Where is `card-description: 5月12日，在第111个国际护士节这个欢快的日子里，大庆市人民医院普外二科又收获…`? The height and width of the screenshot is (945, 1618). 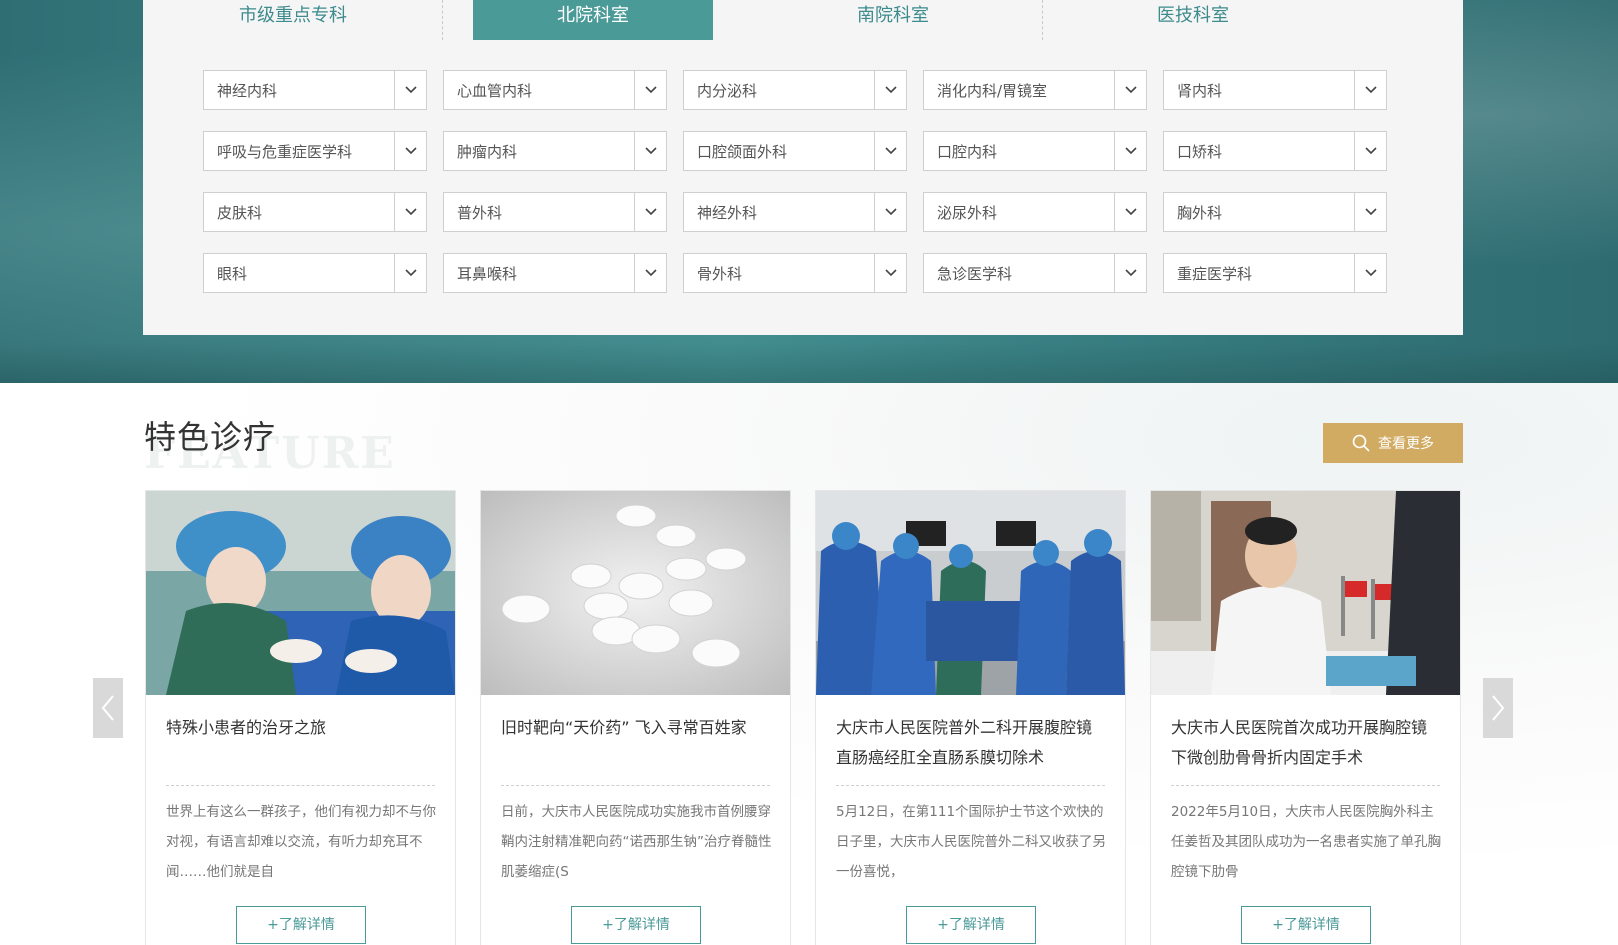
card-description: 5月12日，在第111个国际护士节这个欢快的日子里，大庆市人民医院普外二科又收获… is located at coordinates (971, 842).